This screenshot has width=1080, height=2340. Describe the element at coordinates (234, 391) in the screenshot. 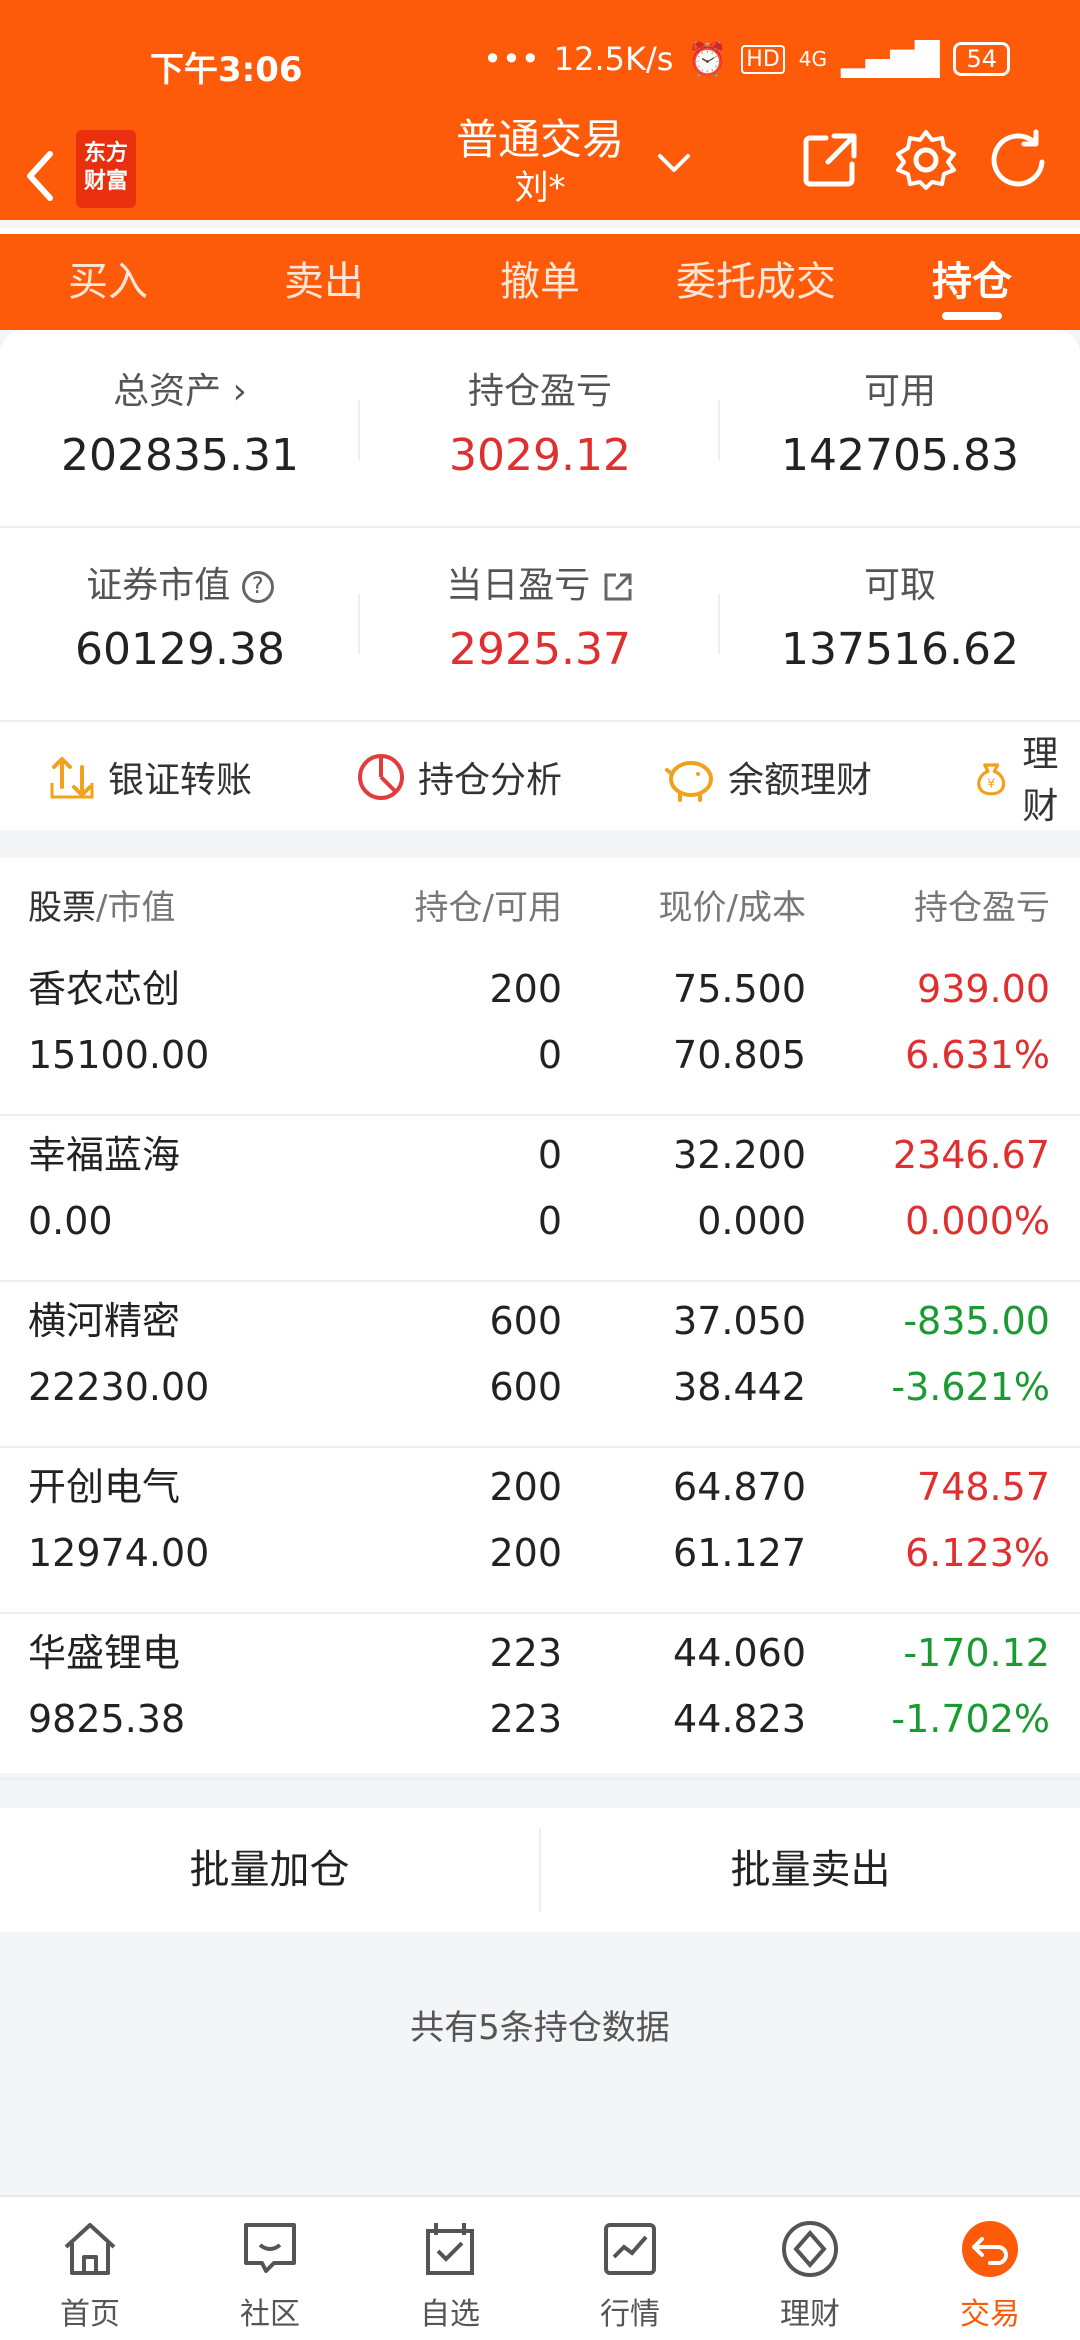

I see `chevron-right-icon: ›` at that location.